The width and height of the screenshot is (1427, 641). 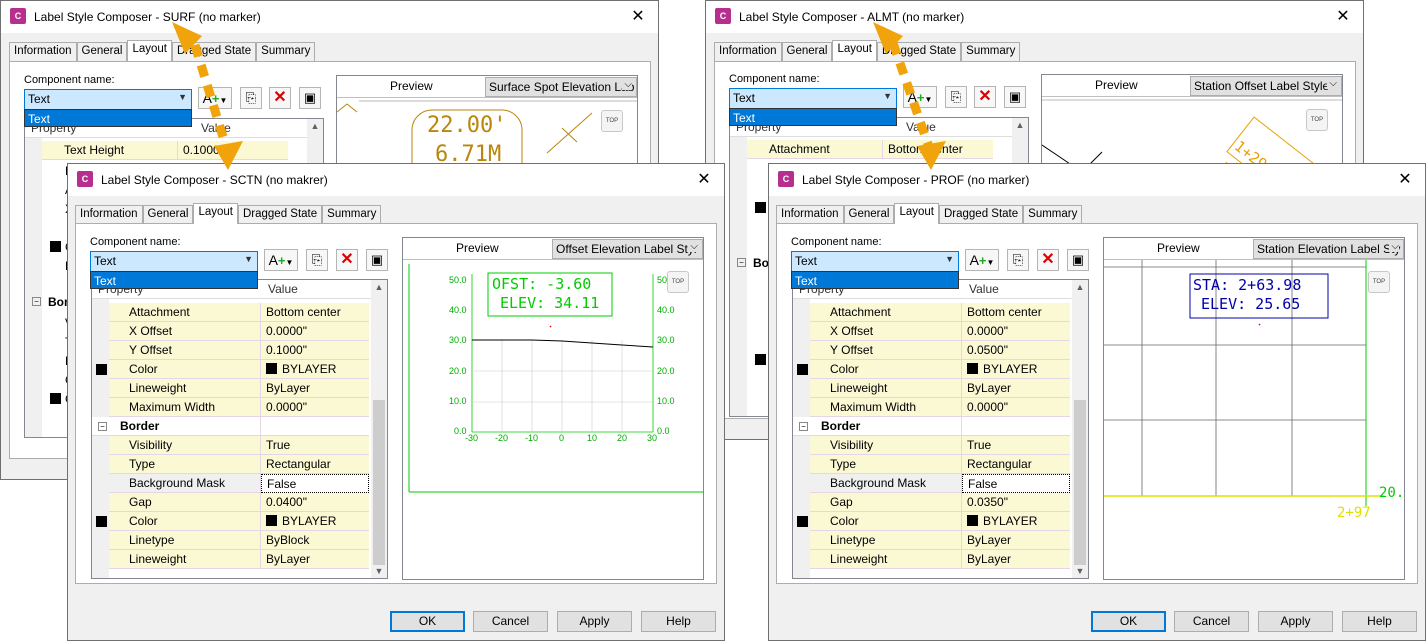 What do you see at coordinates (315, 502) in the screenshot?
I see `property-value: 0.0400"` at bounding box center [315, 502].